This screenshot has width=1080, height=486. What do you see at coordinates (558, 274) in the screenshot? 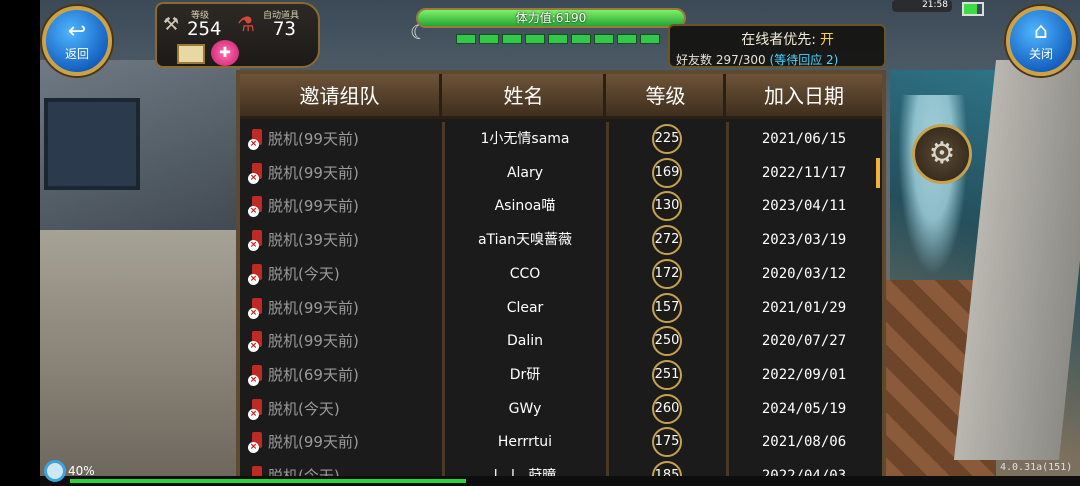
I see `friend-row: × 脱机(今天) CCO 172 2020/03/12` at bounding box center [558, 274].